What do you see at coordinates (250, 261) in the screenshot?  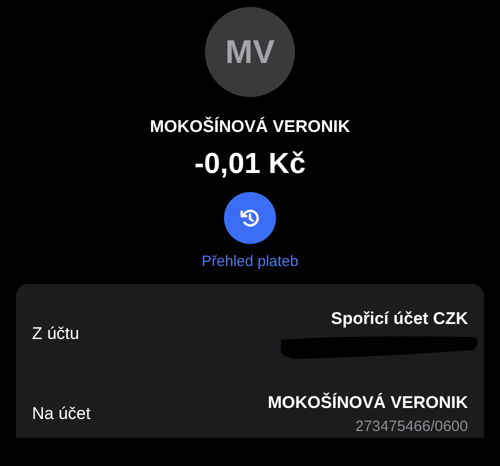 I see `payment-overview-link: Přehled plateb` at bounding box center [250, 261].